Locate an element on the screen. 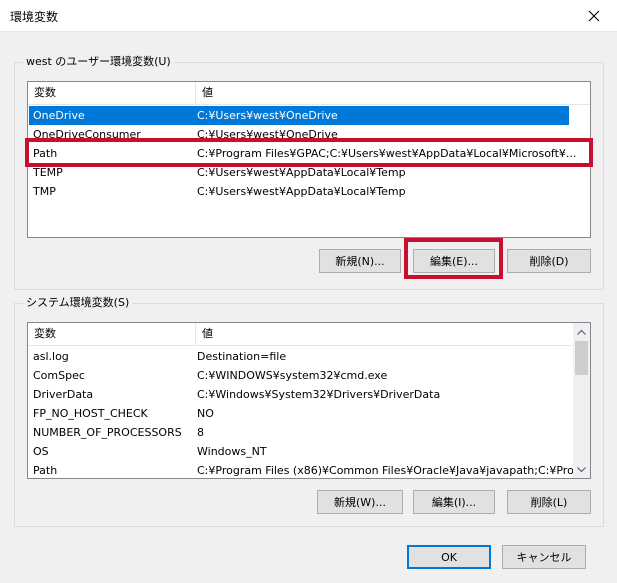 The width and height of the screenshot is (617, 583). table-row: FP_NO_HOST_CHECK NO is located at coordinates (301, 413).